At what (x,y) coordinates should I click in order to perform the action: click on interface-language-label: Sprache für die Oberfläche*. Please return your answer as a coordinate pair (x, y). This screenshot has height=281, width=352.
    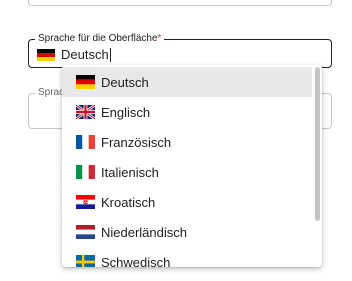
    Looking at the image, I should click on (100, 39).